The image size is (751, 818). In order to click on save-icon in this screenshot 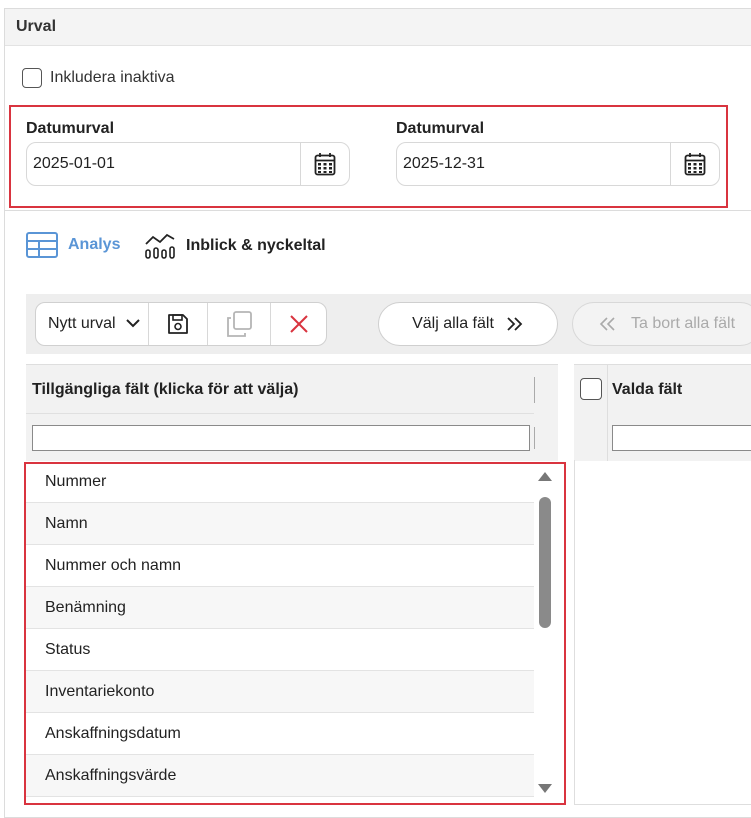, I will do `click(178, 324)`.